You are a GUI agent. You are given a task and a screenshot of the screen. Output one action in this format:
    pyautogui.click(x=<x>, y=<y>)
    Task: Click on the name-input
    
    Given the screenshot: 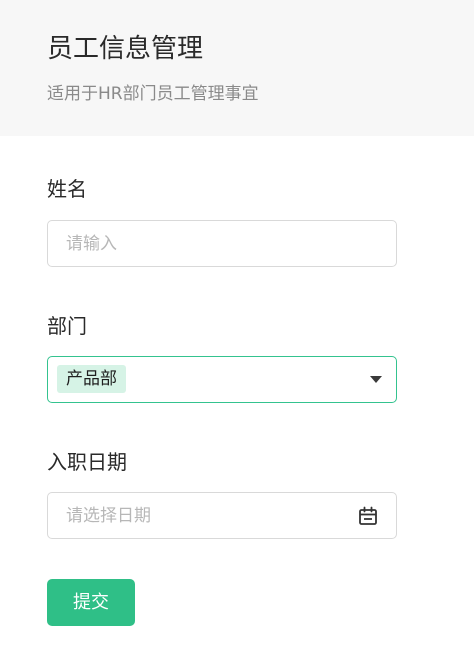 What is the action you would take?
    pyautogui.click(x=222, y=243)
    